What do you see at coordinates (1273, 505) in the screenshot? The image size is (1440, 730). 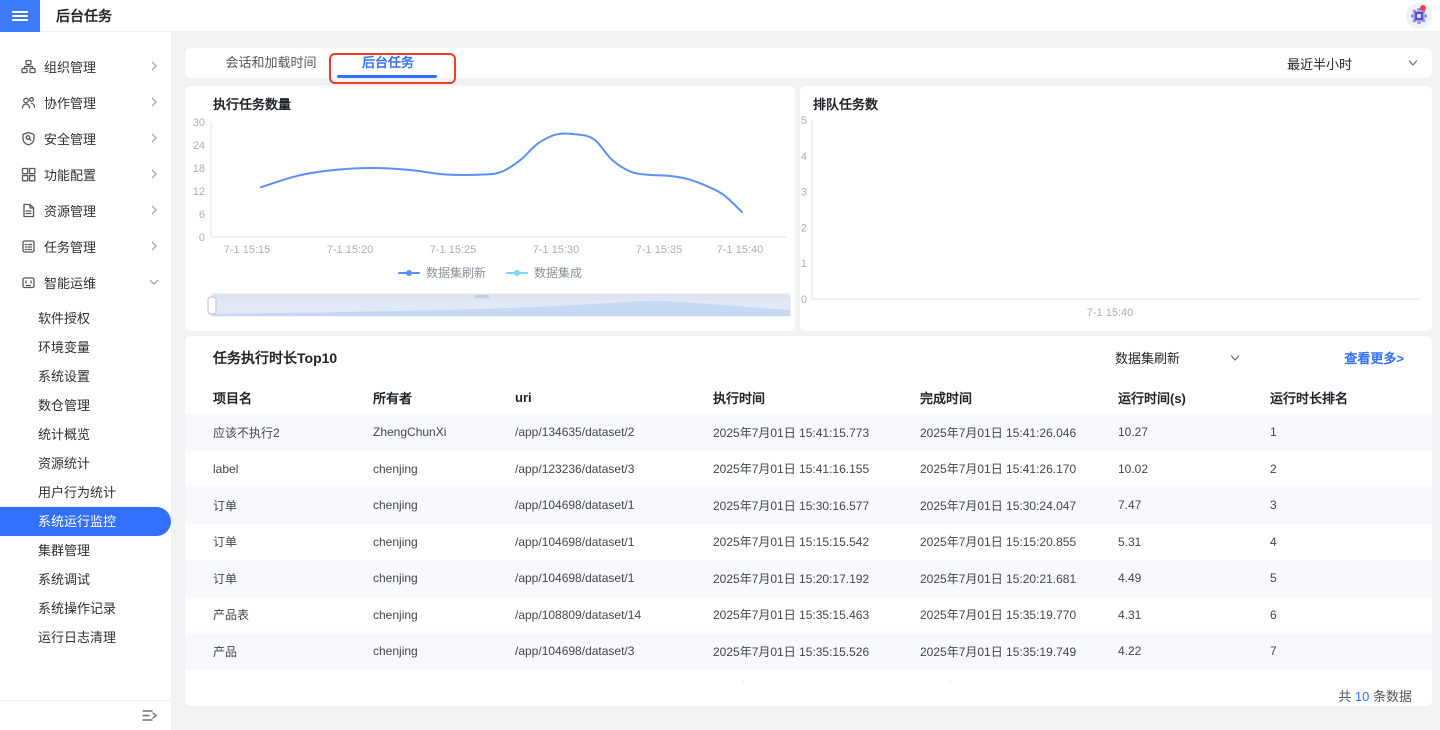 I see `table-cell: 3` at bounding box center [1273, 505].